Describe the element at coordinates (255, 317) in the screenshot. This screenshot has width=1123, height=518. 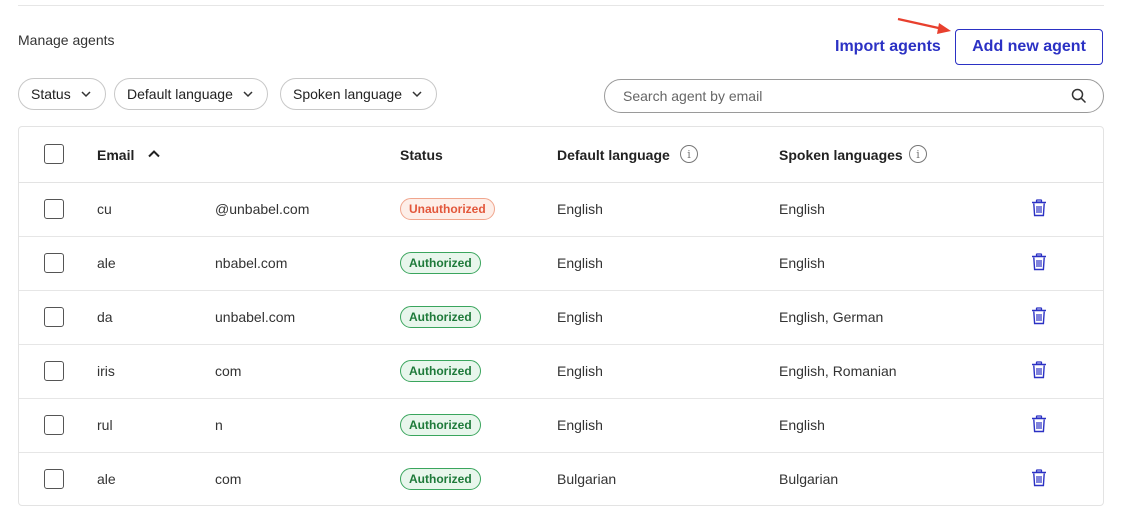
I see `email-cell-end: unbabel.com` at that location.